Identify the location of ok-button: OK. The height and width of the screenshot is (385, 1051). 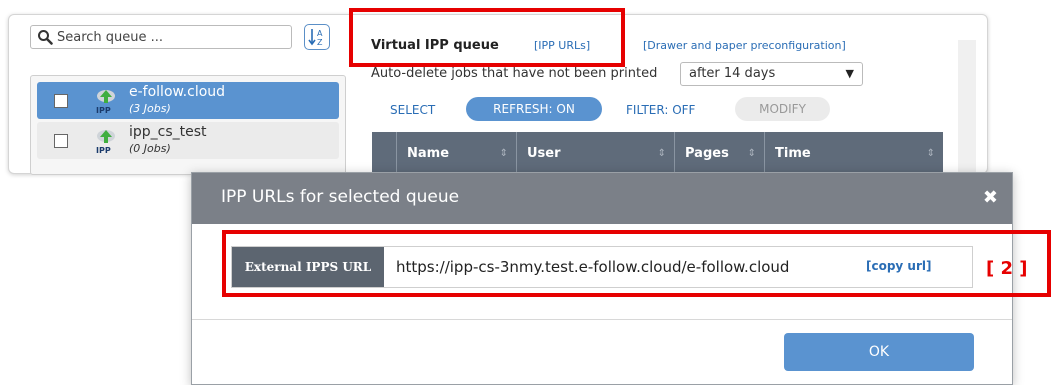
(879, 352).